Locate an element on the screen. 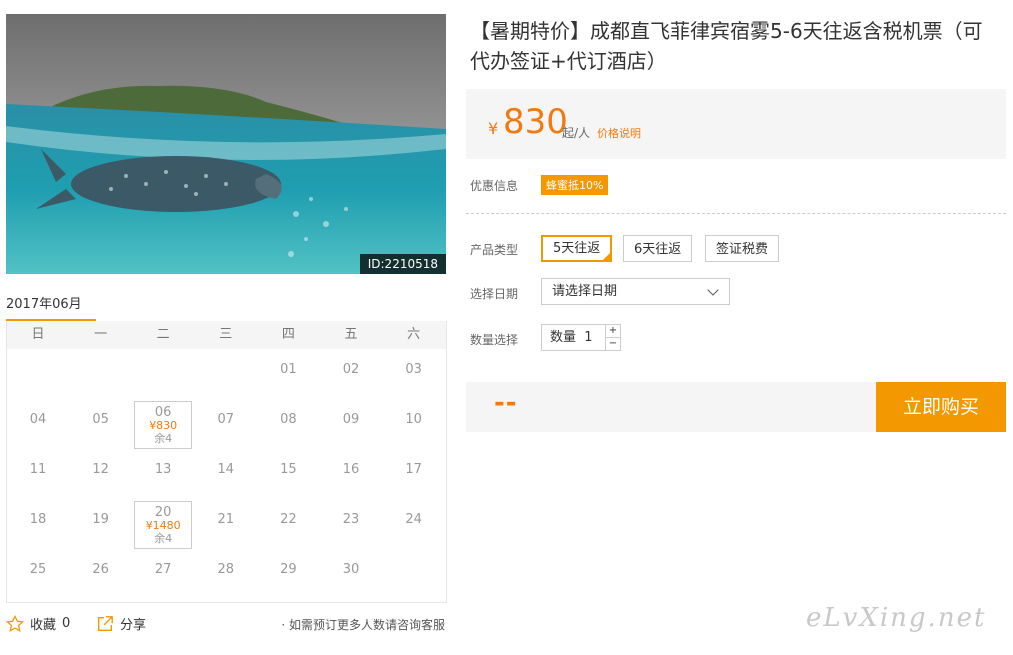  day-number: 17 is located at coordinates (413, 469).